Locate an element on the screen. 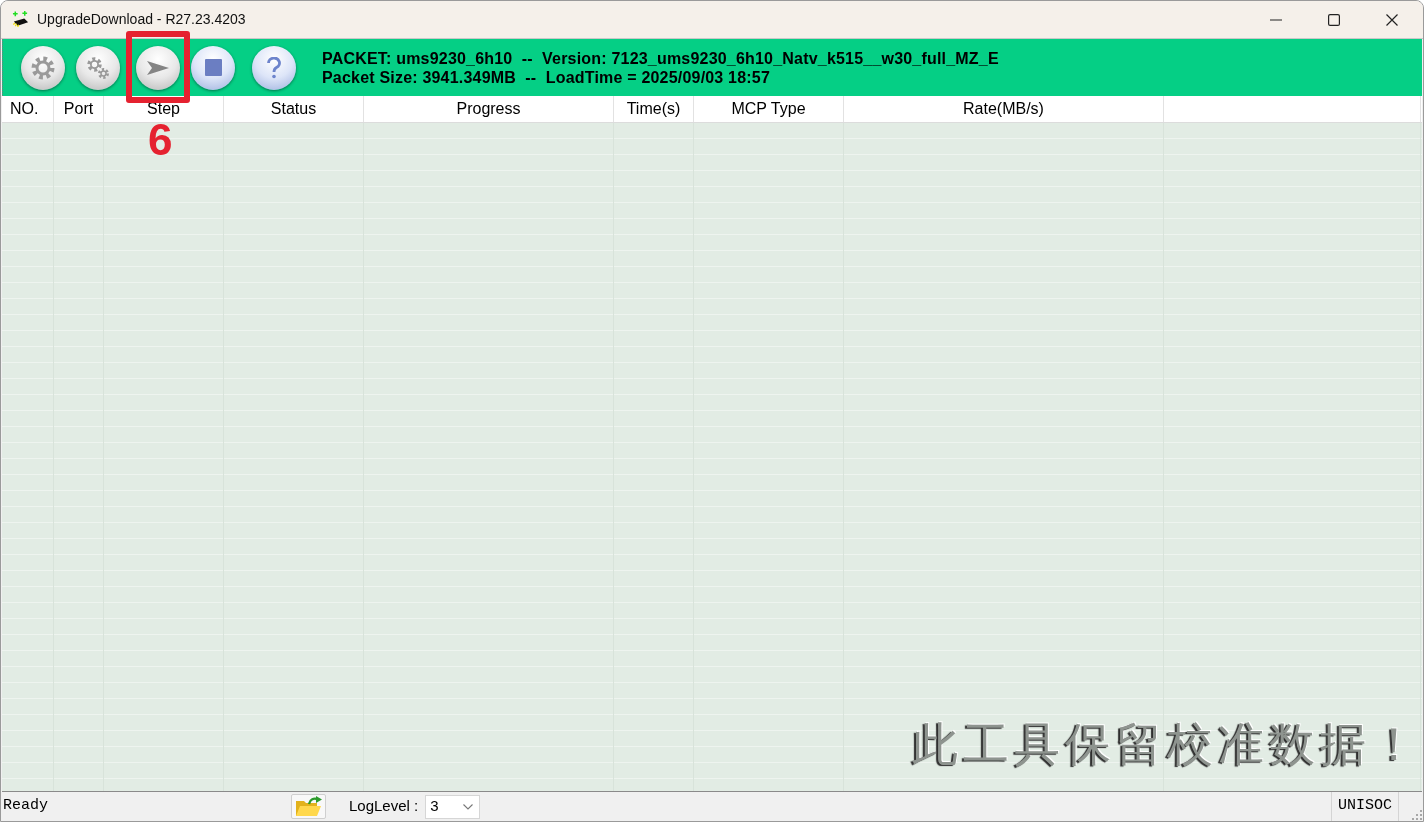 This screenshot has width=1424, height=822. vendor-text: UNISOC is located at coordinates (1365, 806).